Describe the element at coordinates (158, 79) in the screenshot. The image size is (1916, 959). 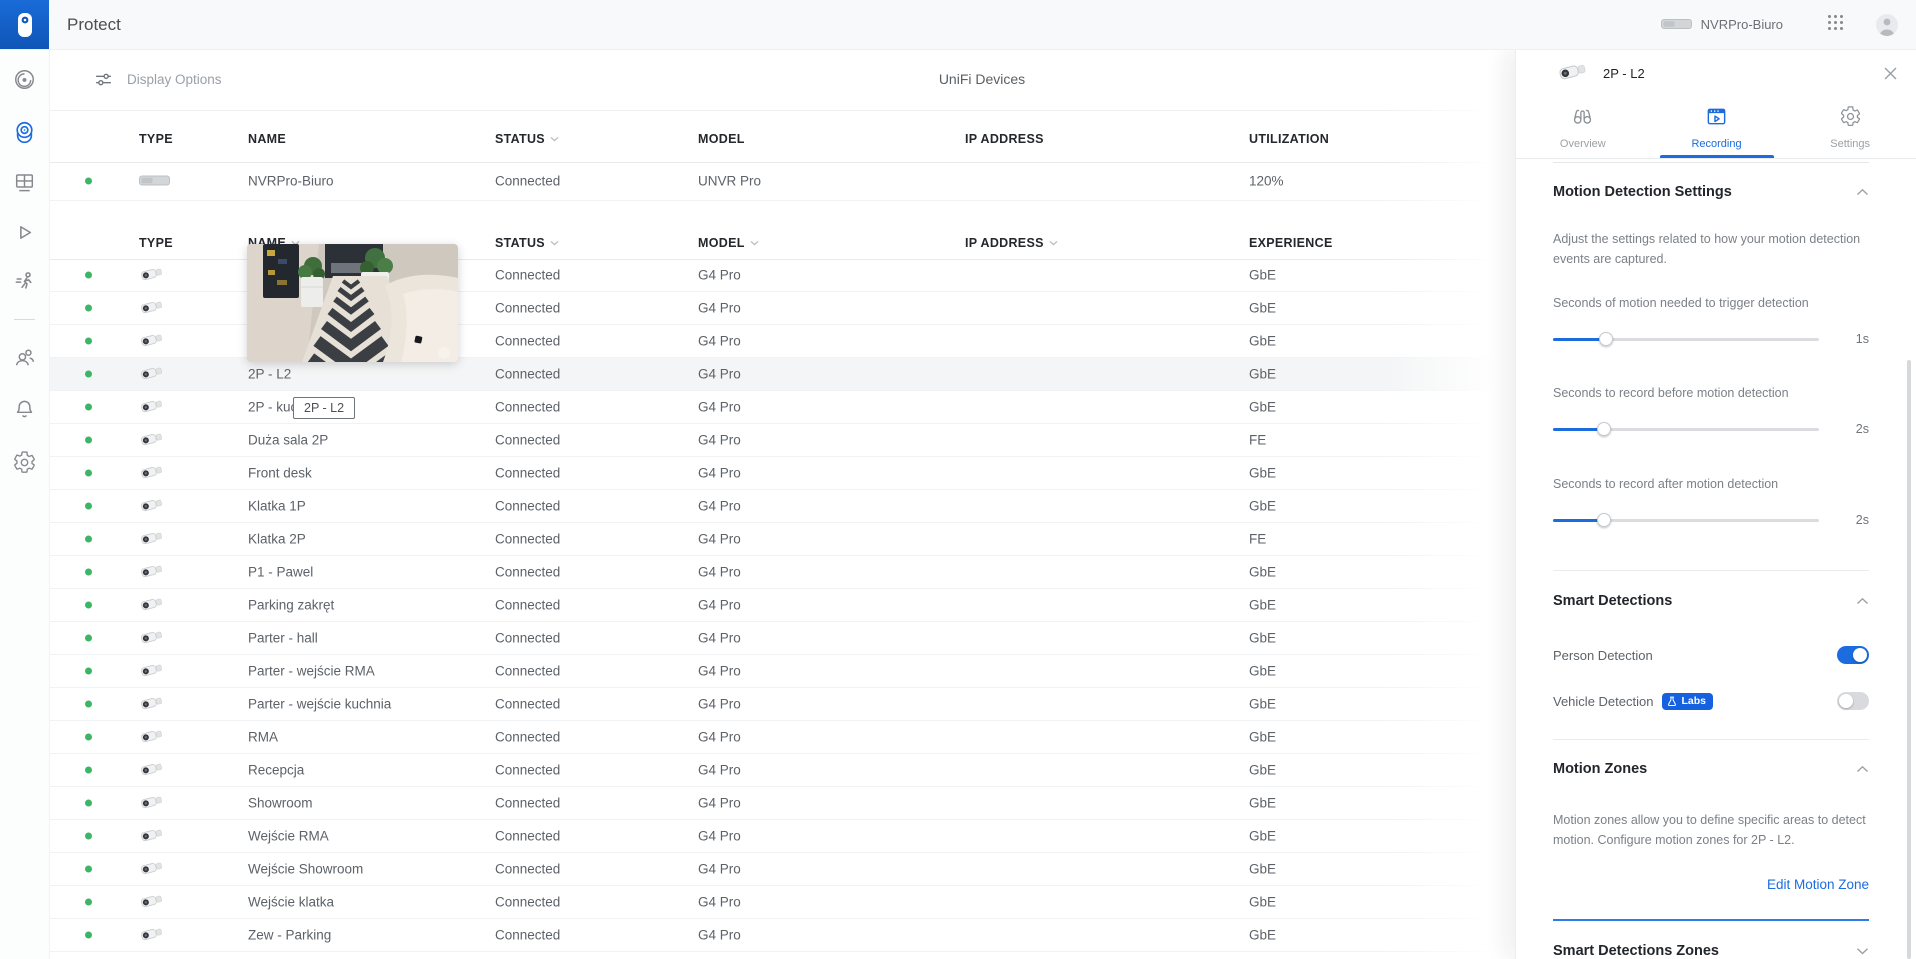
I see `display-options-button: Display Options` at that location.